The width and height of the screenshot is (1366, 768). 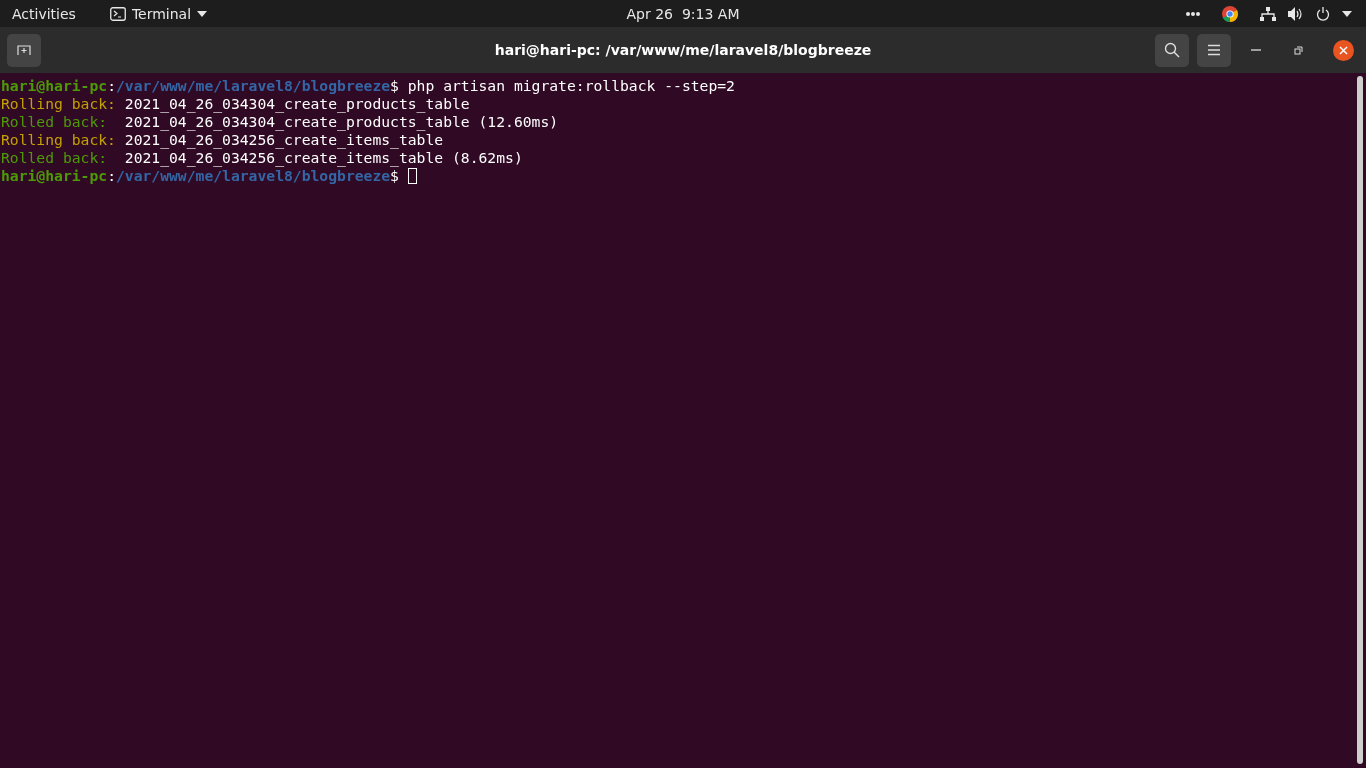 What do you see at coordinates (683, 50) in the screenshot?
I see `window-title: hari@hari-pc: /var/www/me/laravel8/blogbreeze` at bounding box center [683, 50].